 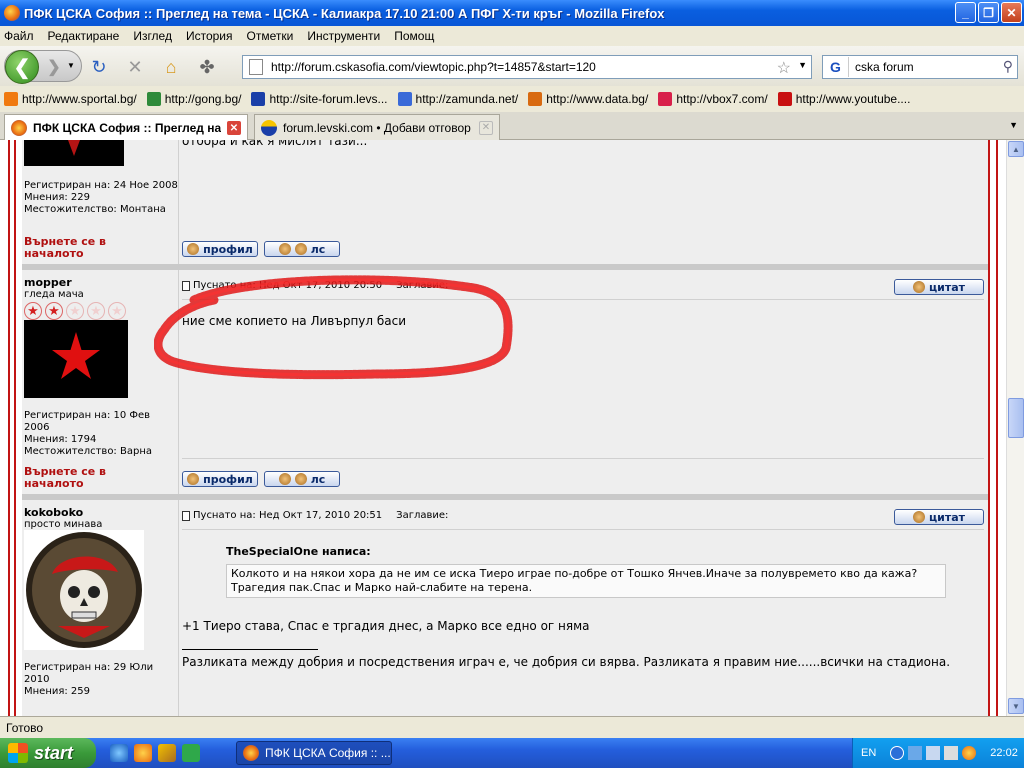 What do you see at coordinates (920, 67) in the screenshot?
I see `search-bar: G cska forum ⚲` at bounding box center [920, 67].